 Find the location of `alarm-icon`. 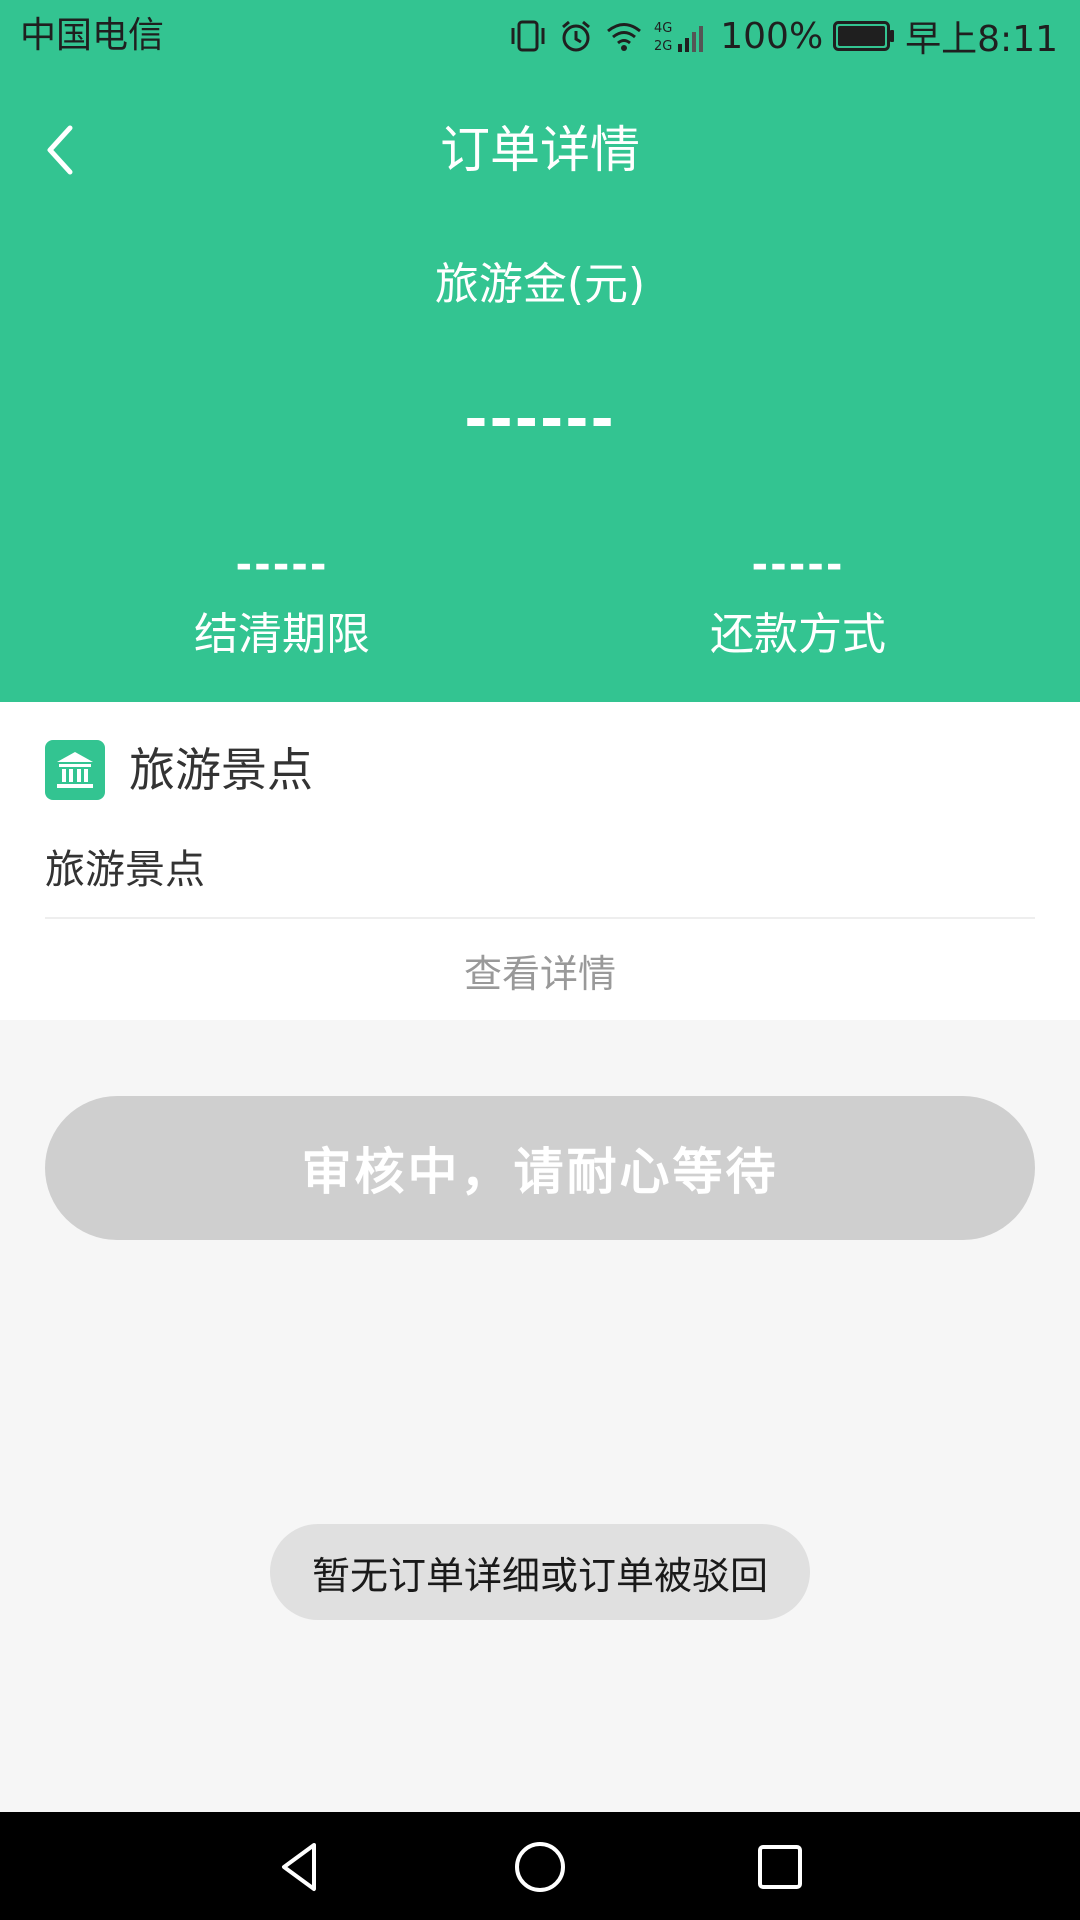

alarm-icon is located at coordinates (576, 36).